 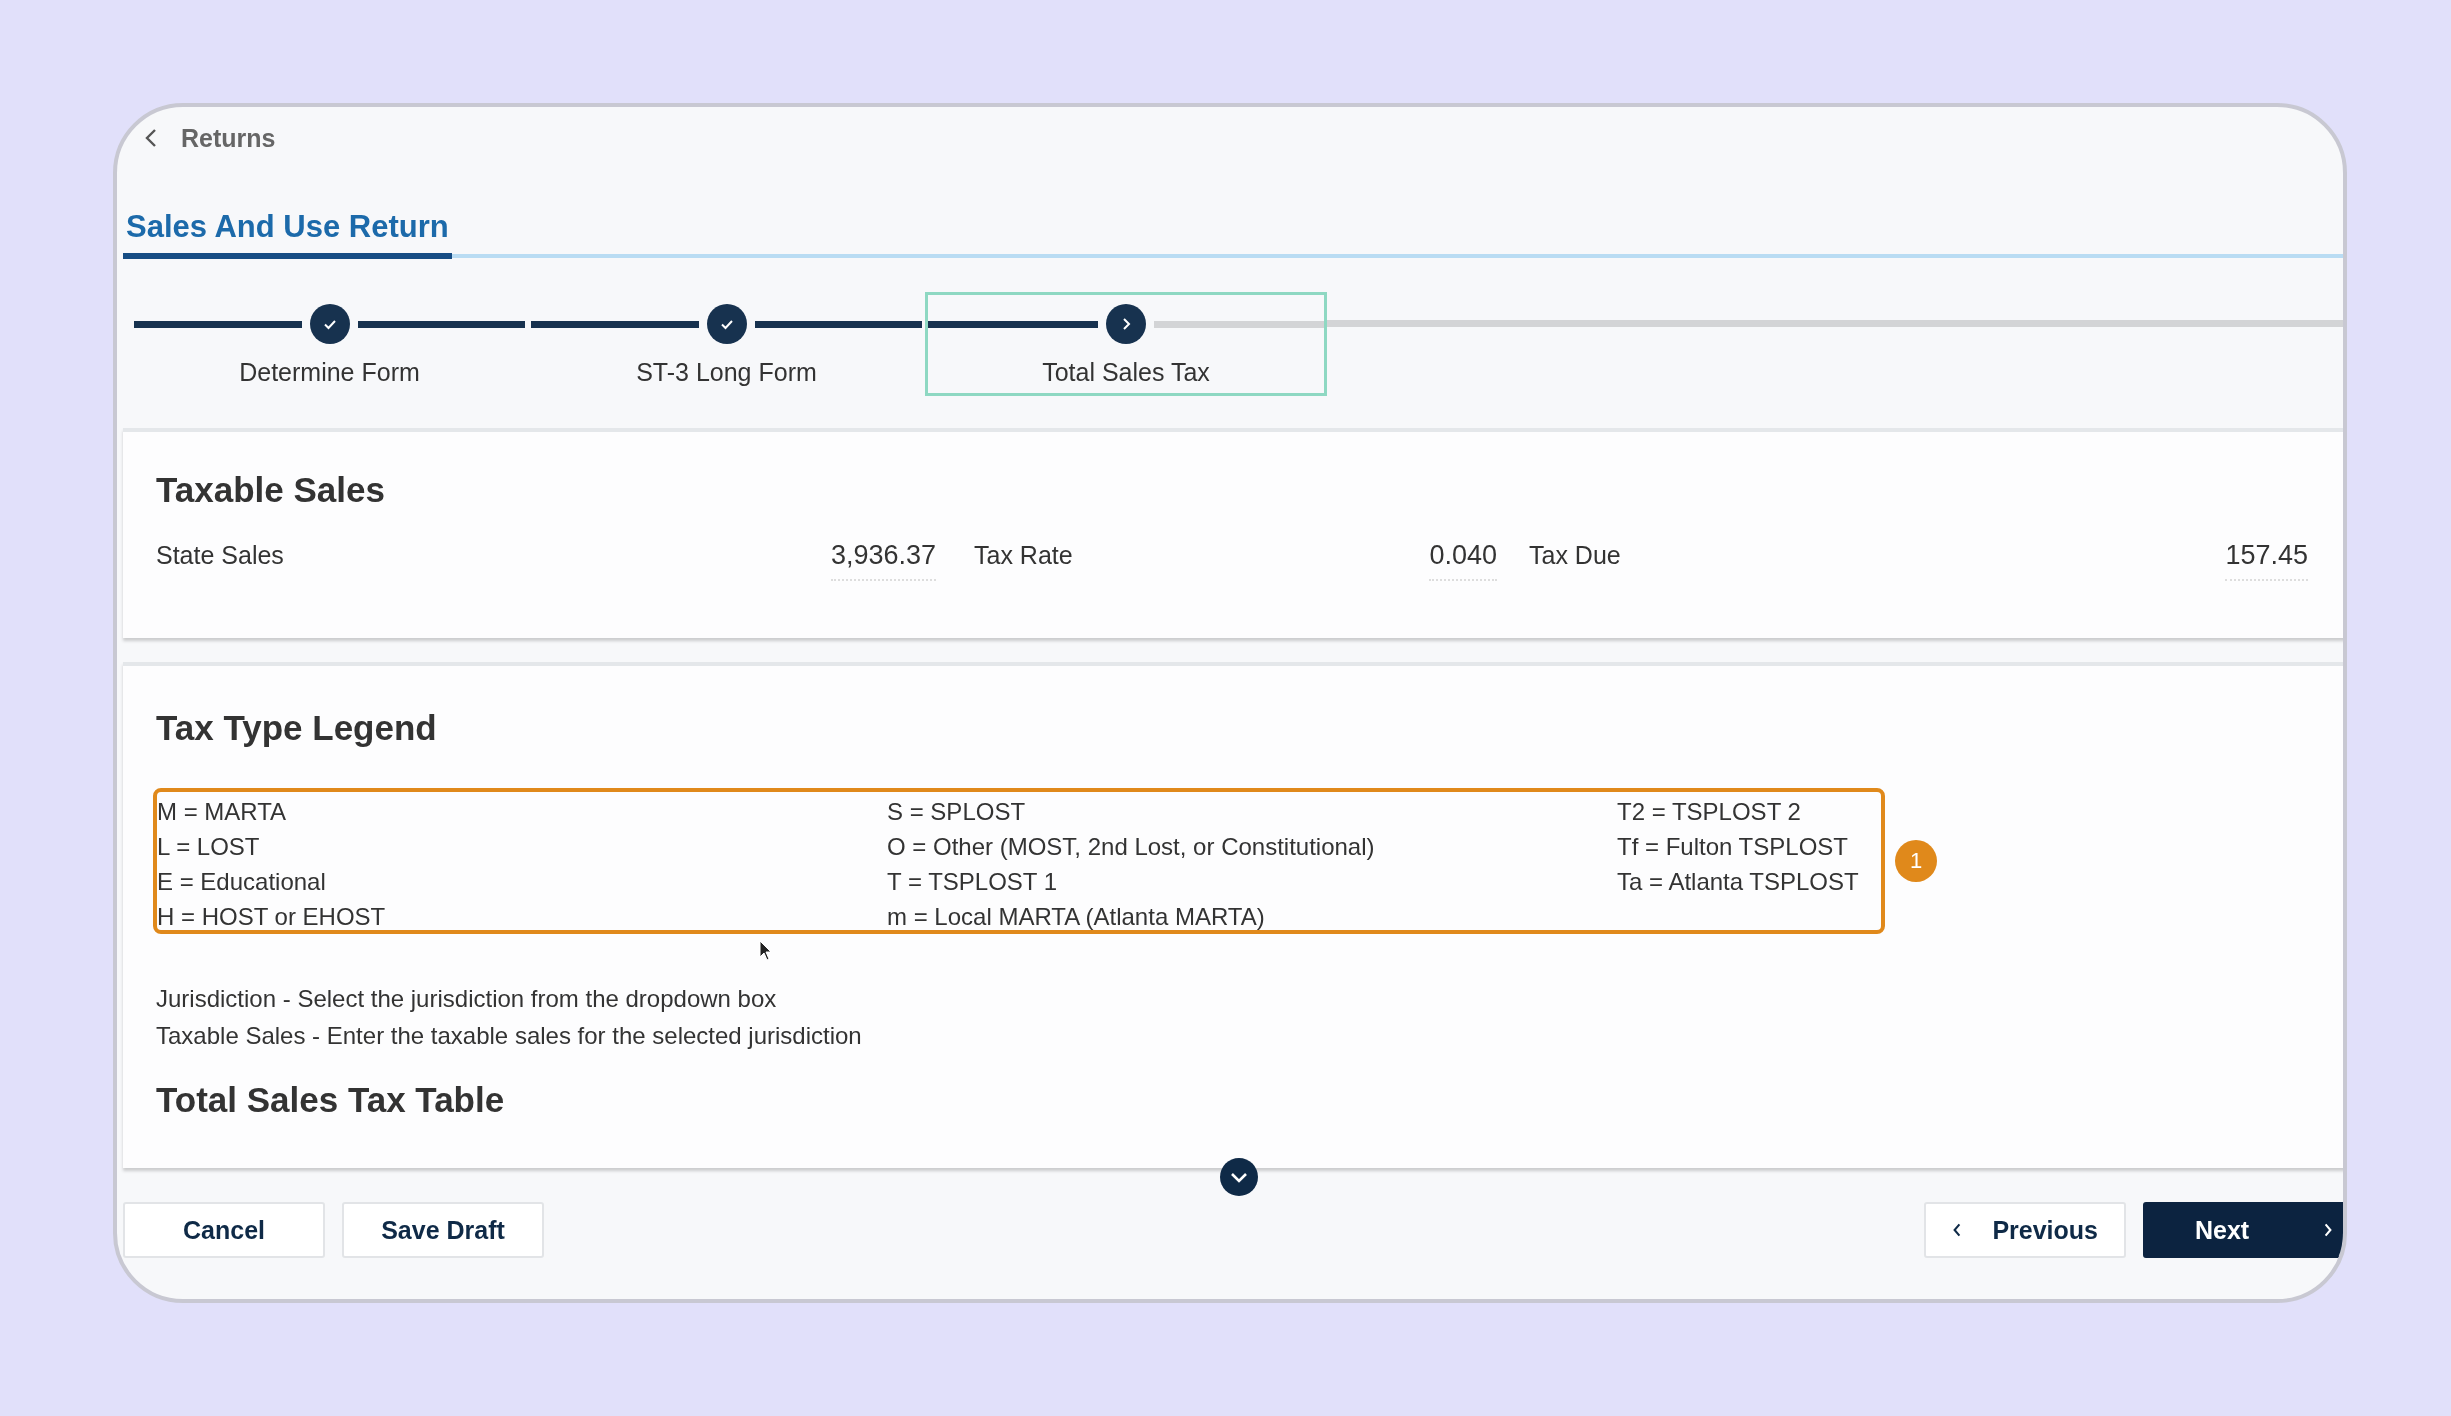 I want to click on step-label: Total Sales Tax, so click(x=1126, y=372).